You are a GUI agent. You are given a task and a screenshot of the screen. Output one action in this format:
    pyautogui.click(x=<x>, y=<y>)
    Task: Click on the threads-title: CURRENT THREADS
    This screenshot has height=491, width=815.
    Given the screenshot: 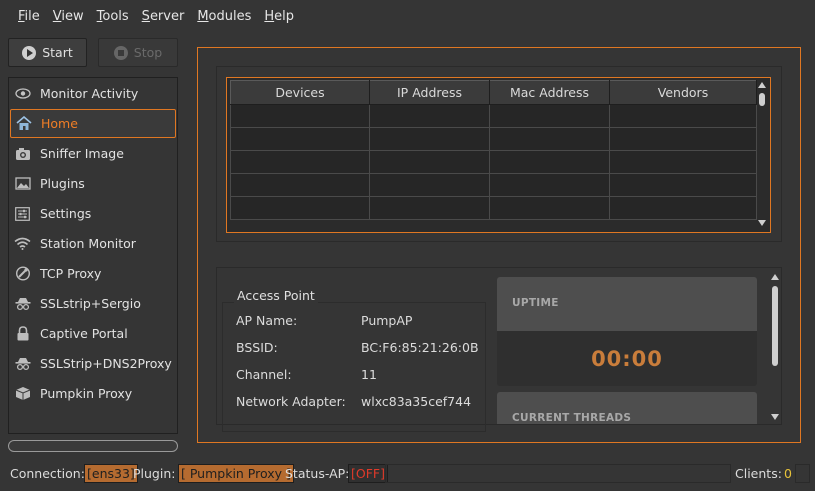 What is the action you would take?
    pyautogui.click(x=572, y=418)
    